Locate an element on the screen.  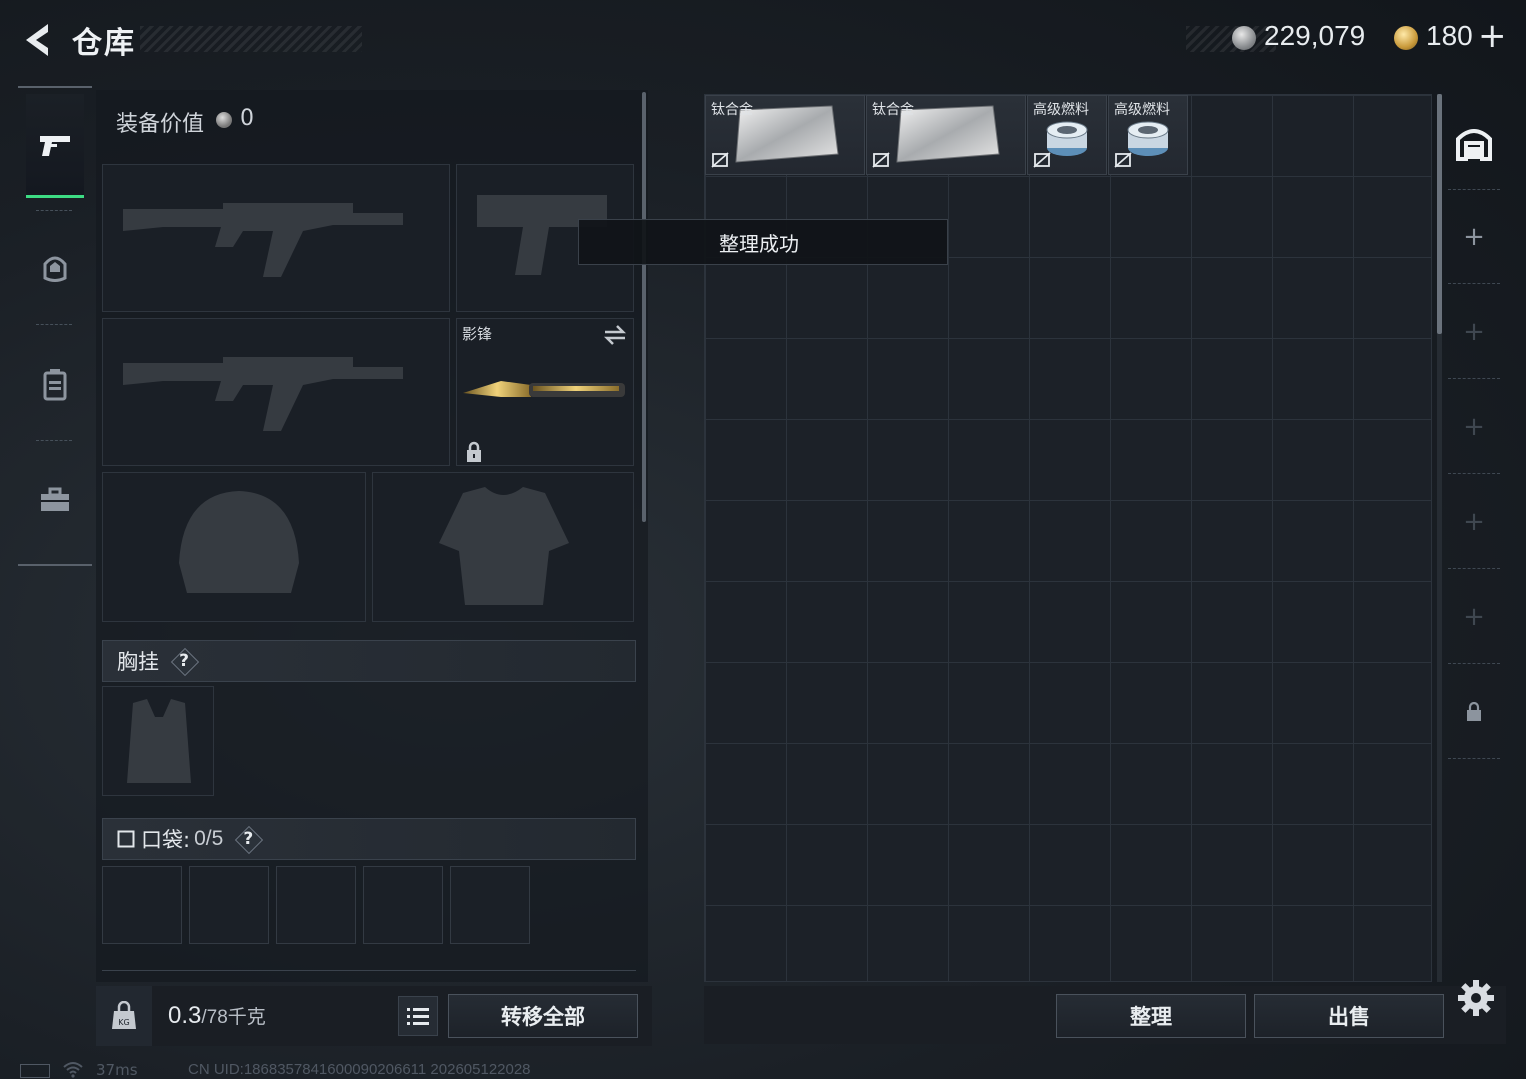
category-weapons is located at coordinates (55, 146).